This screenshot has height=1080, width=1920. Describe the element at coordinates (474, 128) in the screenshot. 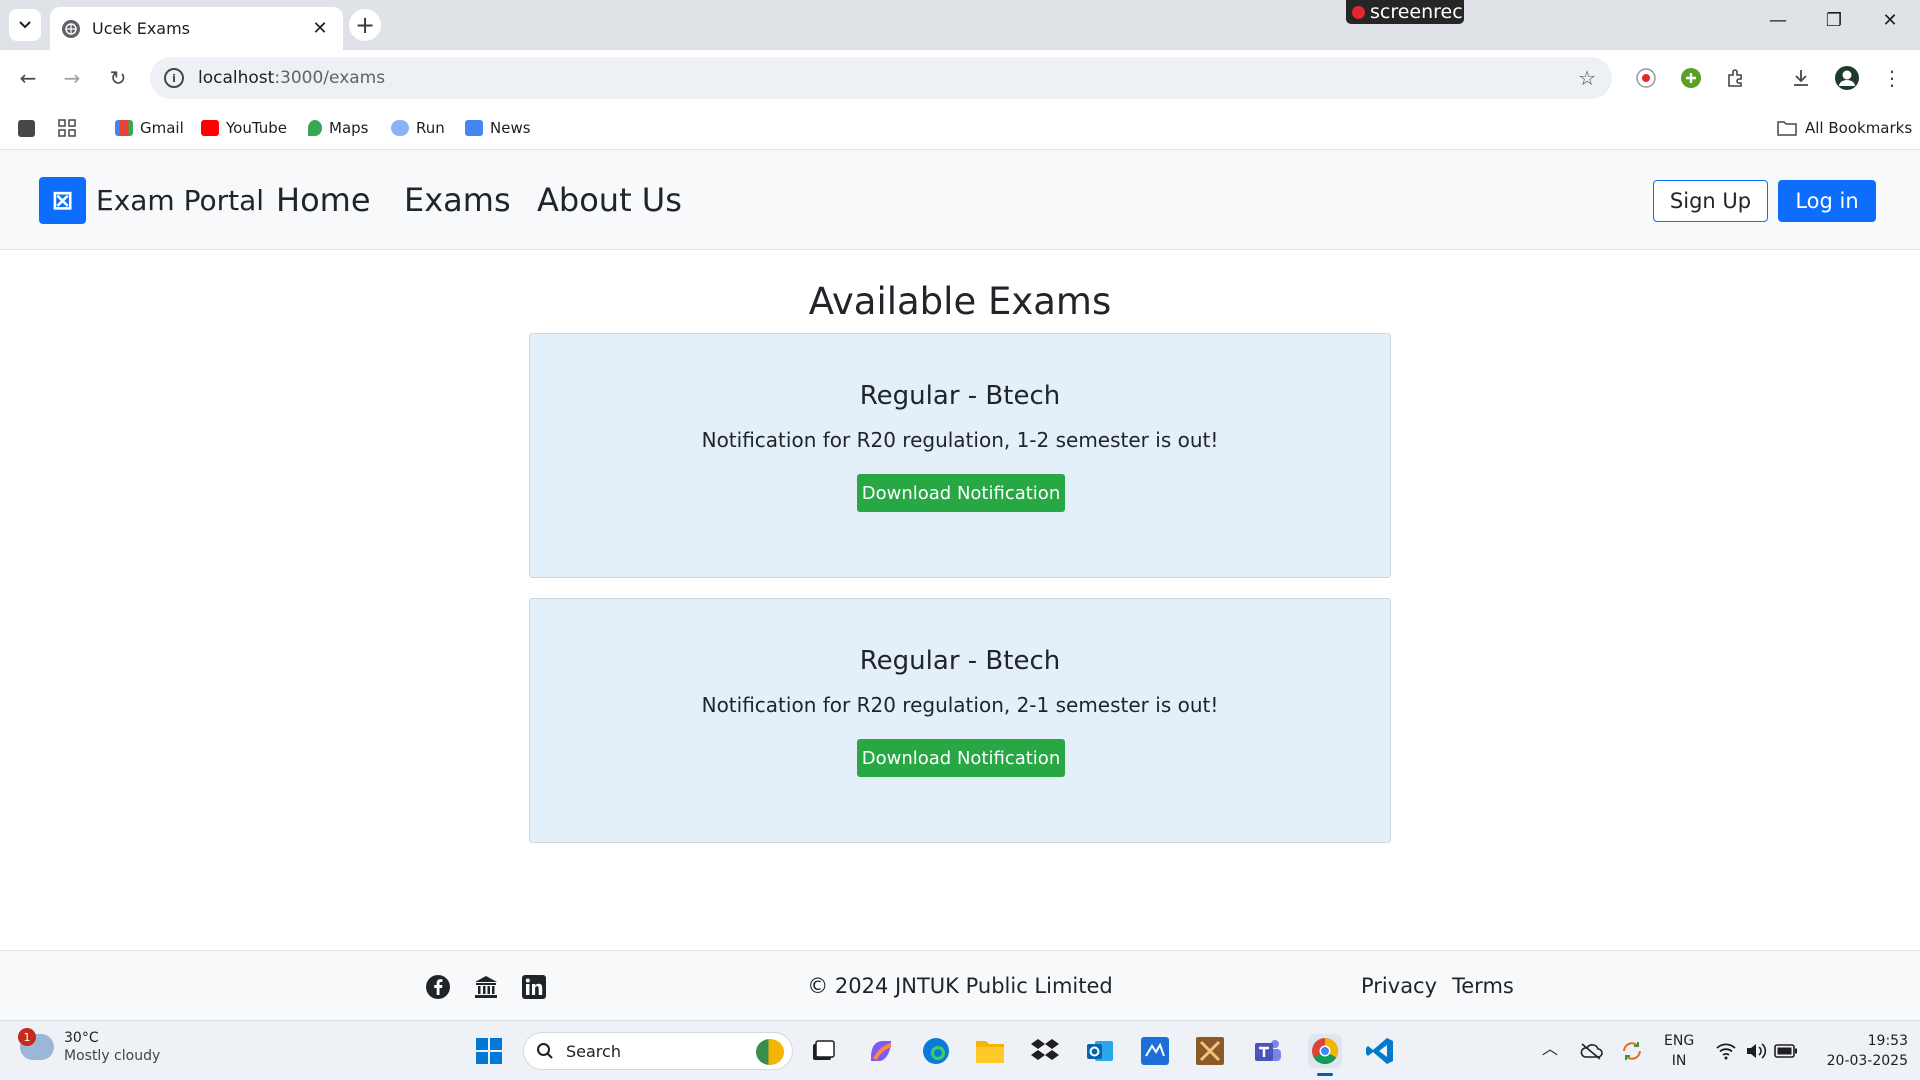

I see `news-icon` at that location.